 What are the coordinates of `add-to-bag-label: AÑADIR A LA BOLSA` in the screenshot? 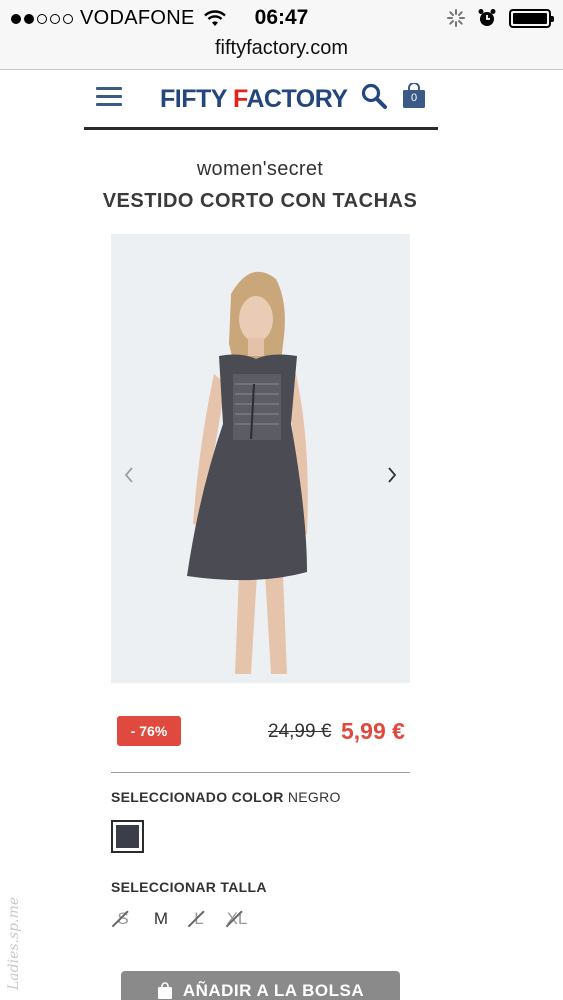 It's located at (273, 990).